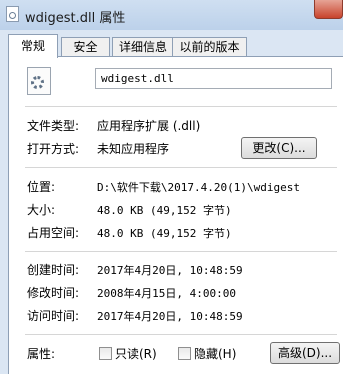  What do you see at coordinates (41, 210) in the screenshot?
I see `size-label: 大小:` at bounding box center [41, 210].